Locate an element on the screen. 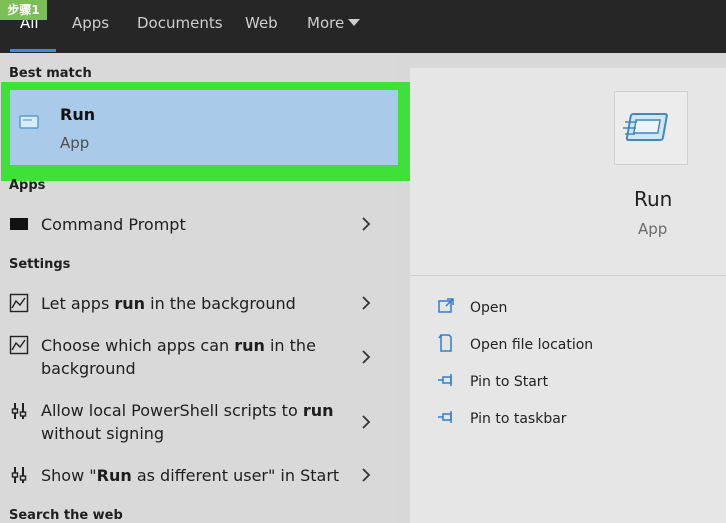 The width and height of the screenshot is (726, 523). tab-more: More is located at coordinates (325, 23).